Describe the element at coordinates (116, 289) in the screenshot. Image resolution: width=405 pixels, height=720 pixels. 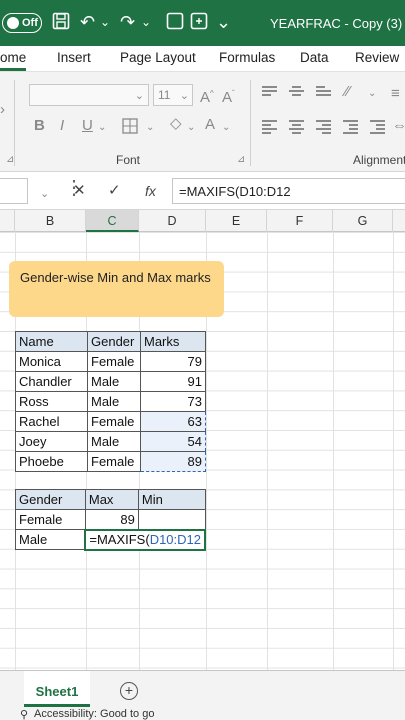
I see `note-box: Gender-wise Min and Max marks` at that location.